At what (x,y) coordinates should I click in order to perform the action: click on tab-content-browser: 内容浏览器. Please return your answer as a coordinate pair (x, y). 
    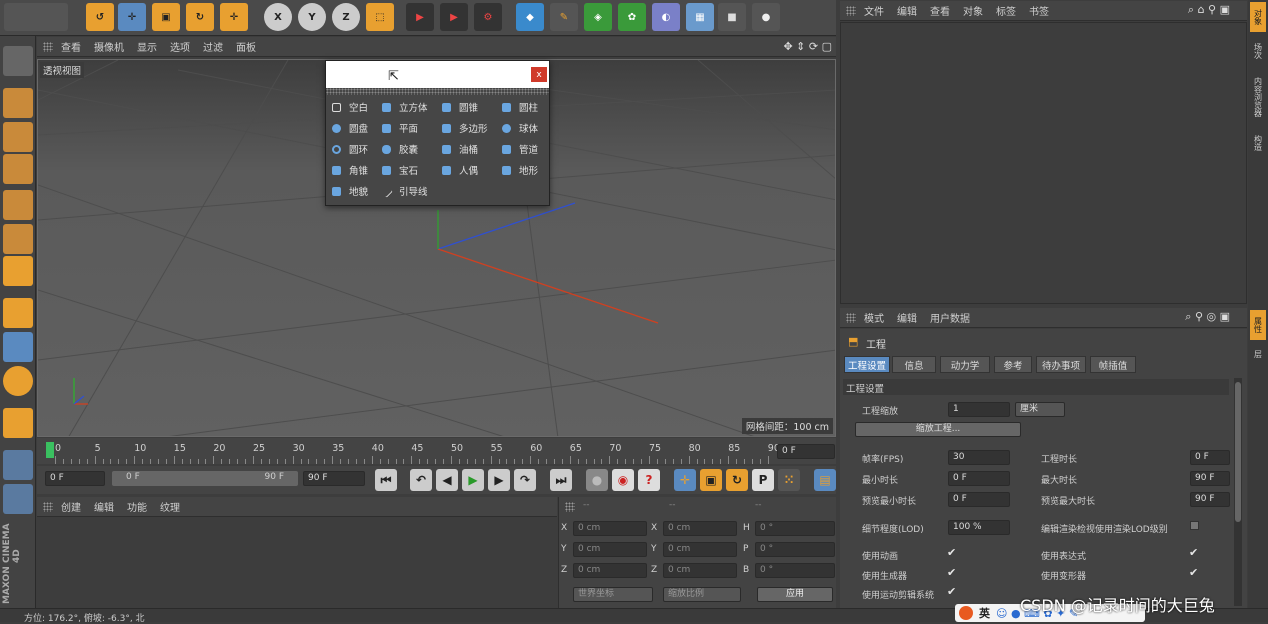
    Looking at the image, I should click on (1258, 97).